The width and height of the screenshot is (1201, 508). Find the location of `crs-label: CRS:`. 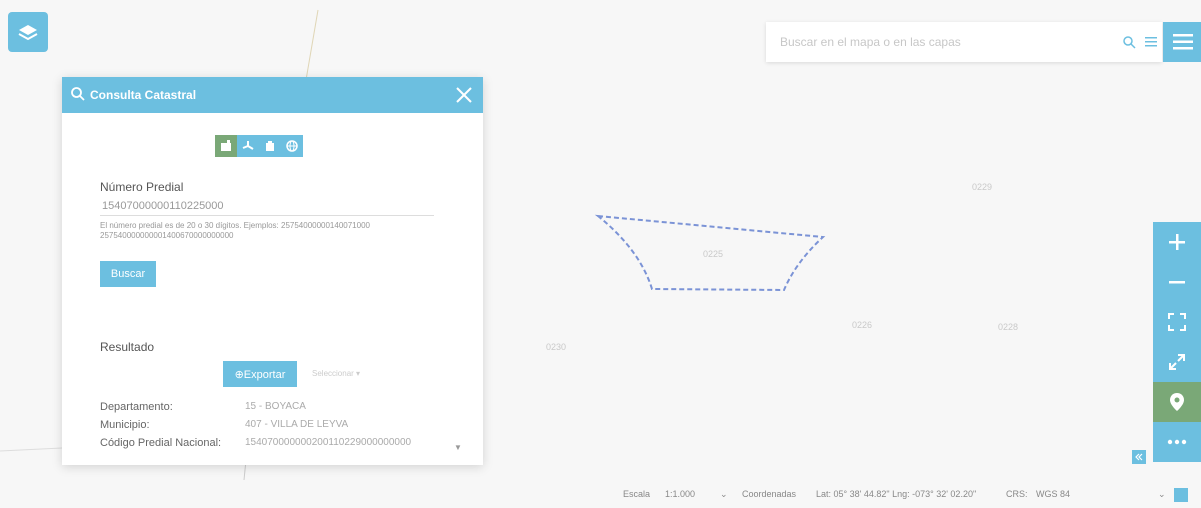

crs-label: CRS: is located at coordinates (1017, 494).